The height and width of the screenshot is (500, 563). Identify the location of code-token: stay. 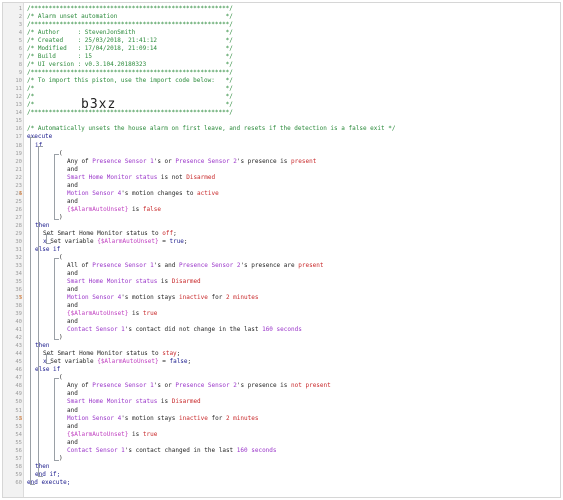
(169, 354).